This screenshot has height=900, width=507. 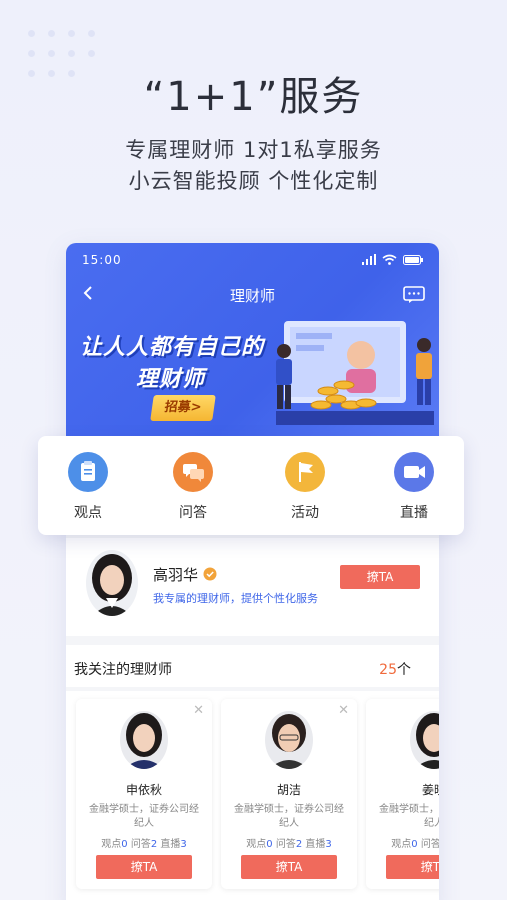 I want to click on menu-item-qa: 问答, so click(x=193, y=487).